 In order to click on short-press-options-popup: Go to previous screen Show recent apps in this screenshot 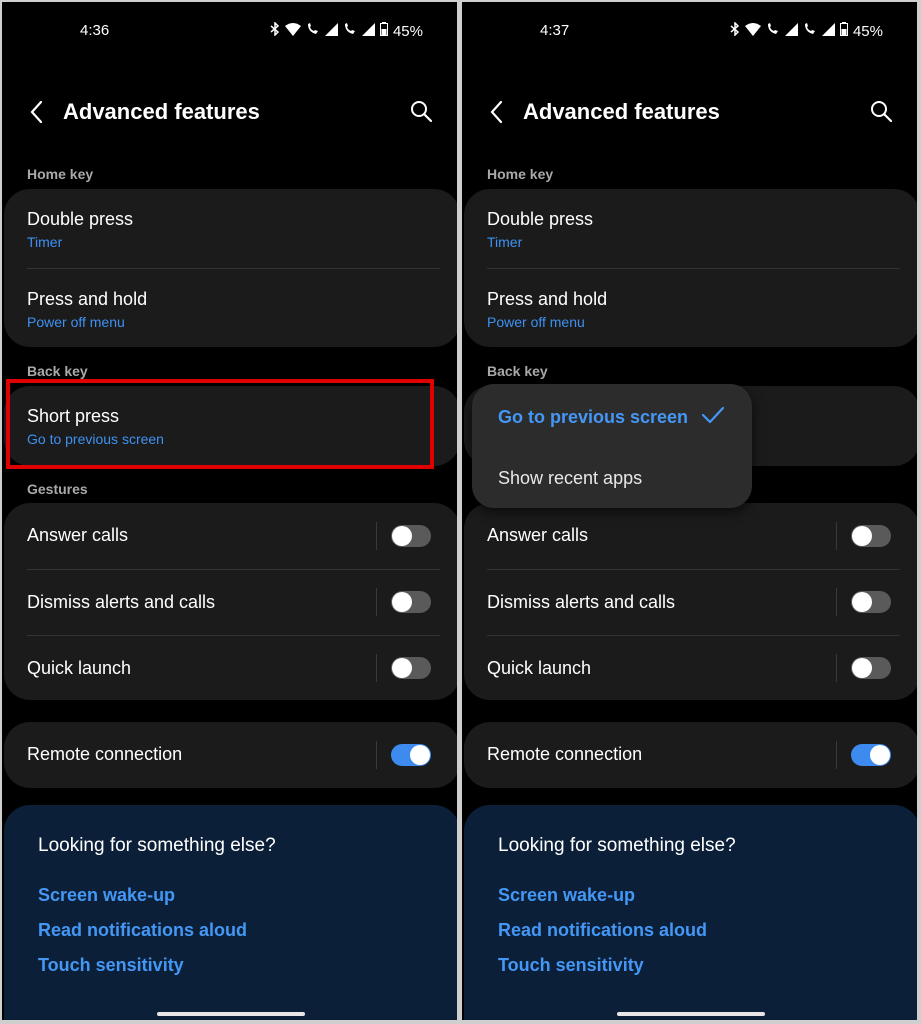, I will do `click(612, 446)`.